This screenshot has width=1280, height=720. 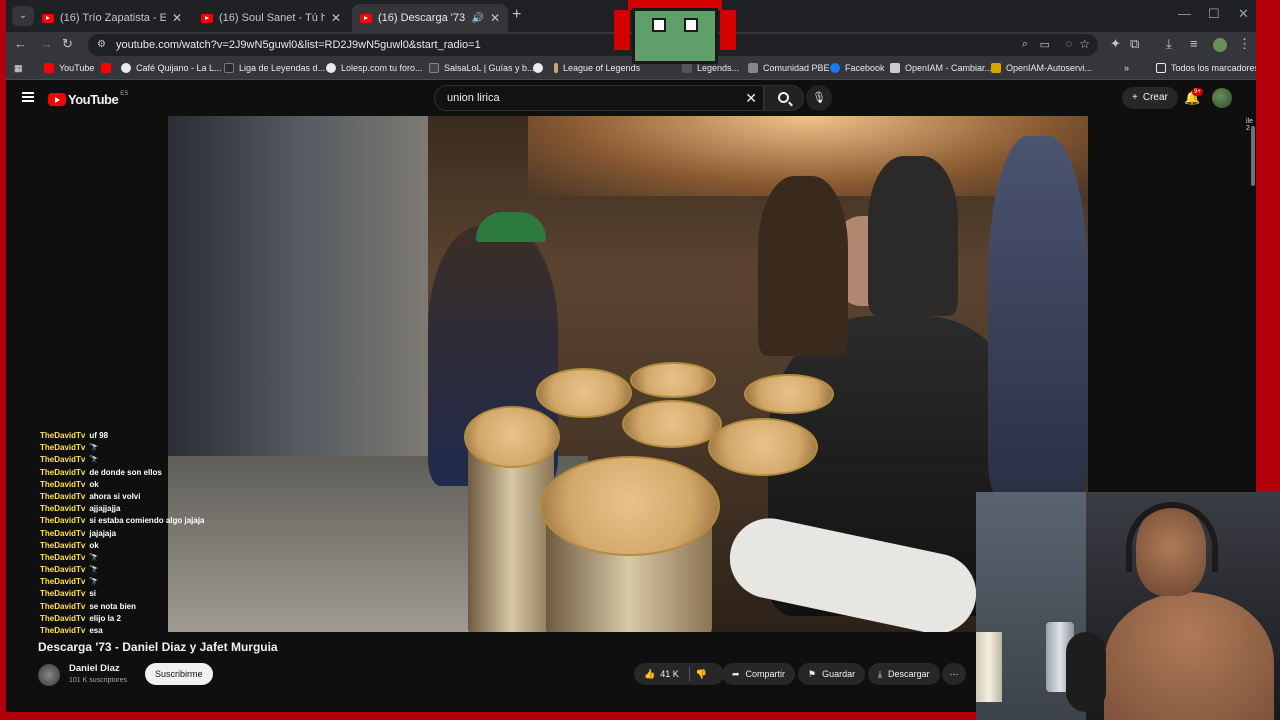 What do you see at coordinates (1025, 44) in the screenshot?
I see `zoom-icon: ⌕` at bounding box center [1025, 44].